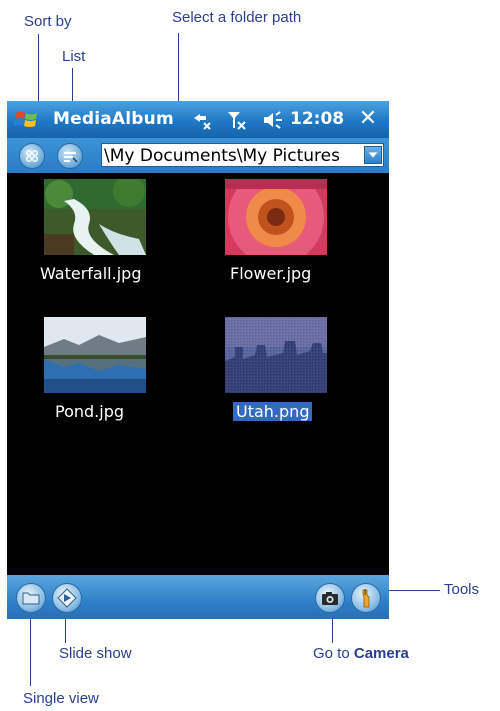 This screenshot has height=711, width=500. I want to click on close-icon: ✕, so click(368, 119).